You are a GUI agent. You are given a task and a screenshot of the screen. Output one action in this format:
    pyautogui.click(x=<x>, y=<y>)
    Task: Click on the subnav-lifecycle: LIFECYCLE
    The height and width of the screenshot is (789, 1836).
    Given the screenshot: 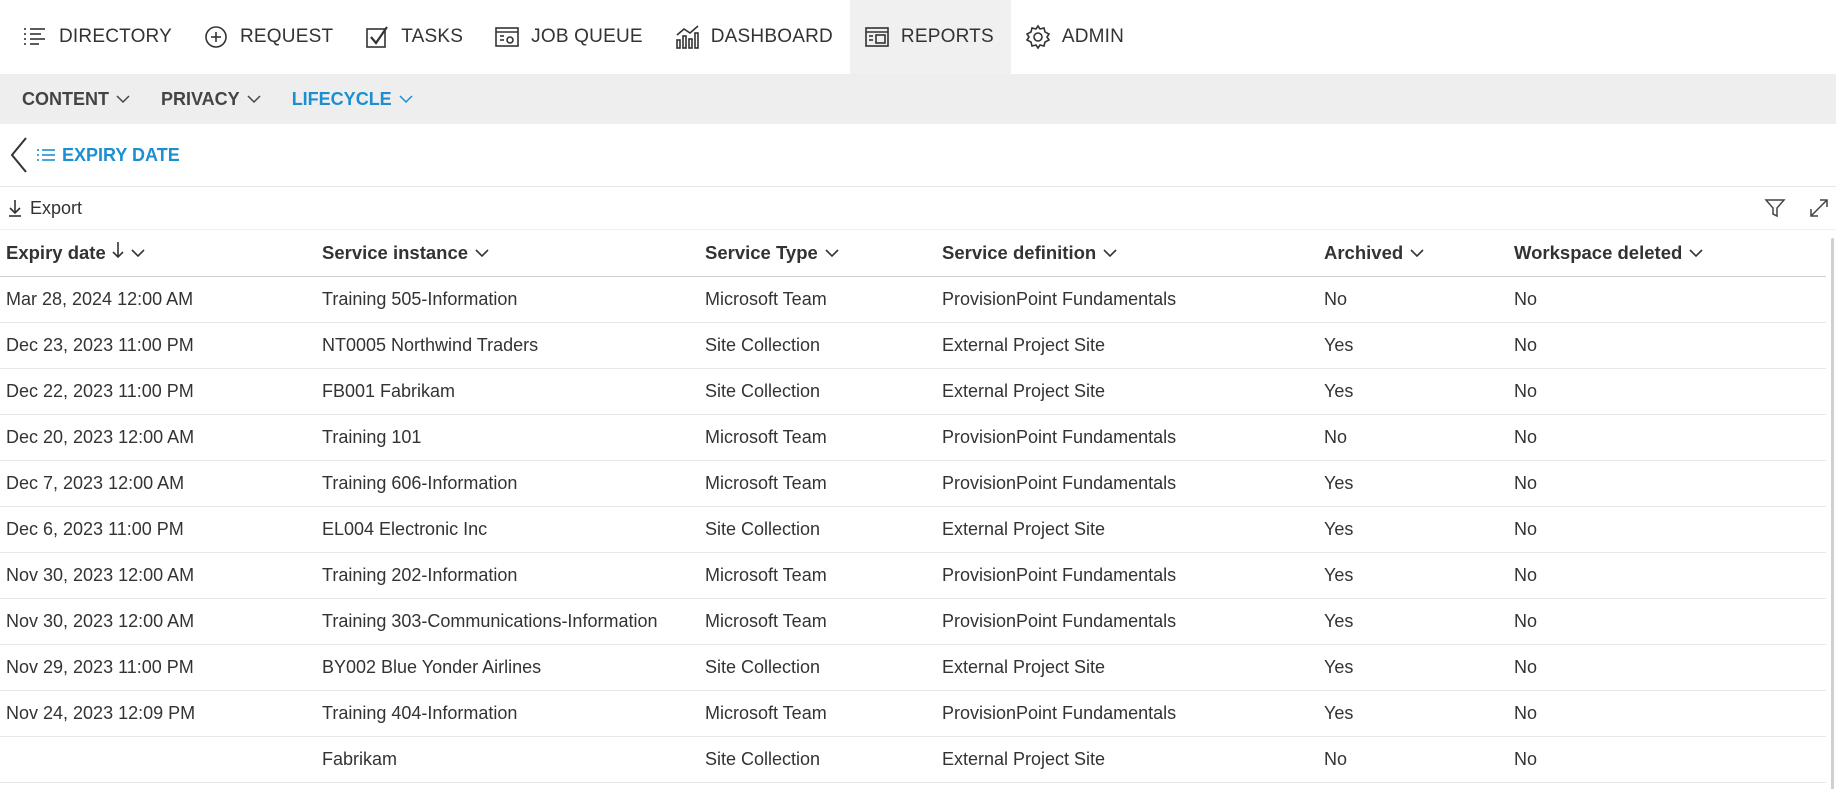 What is the action you would take?
    pyautogui.click(x=353, y=99)
    